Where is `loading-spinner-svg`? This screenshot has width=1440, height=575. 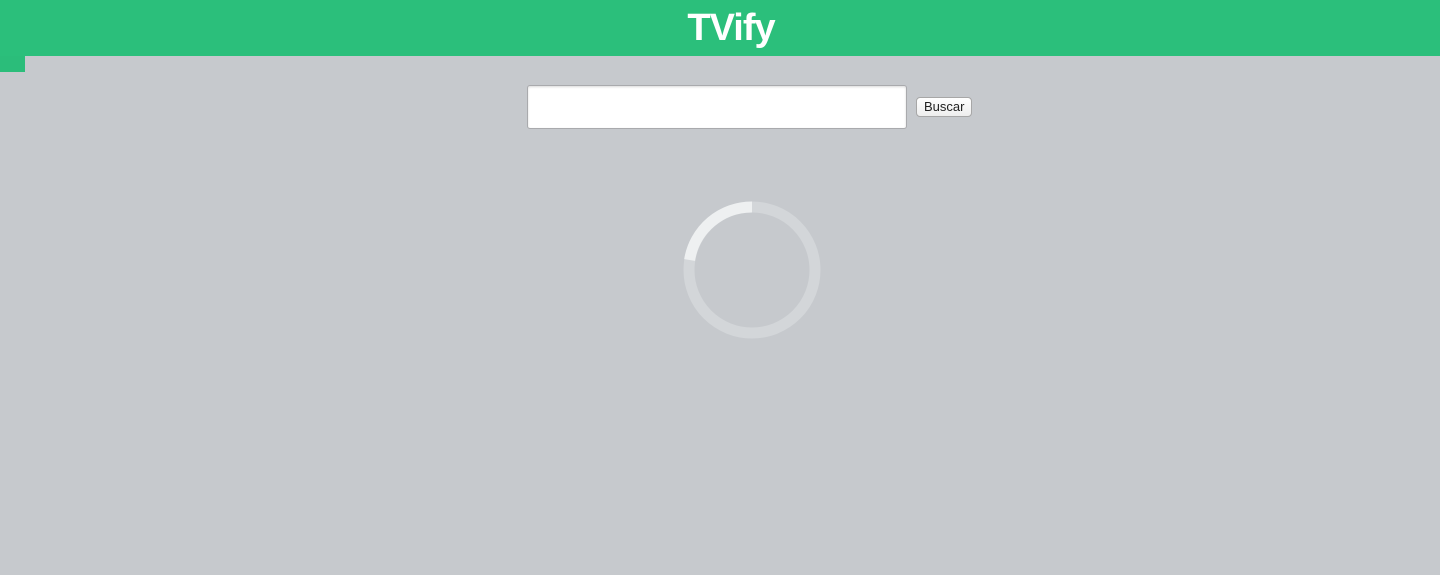 loading-spinner-svg is located at coordinates (752, 270).